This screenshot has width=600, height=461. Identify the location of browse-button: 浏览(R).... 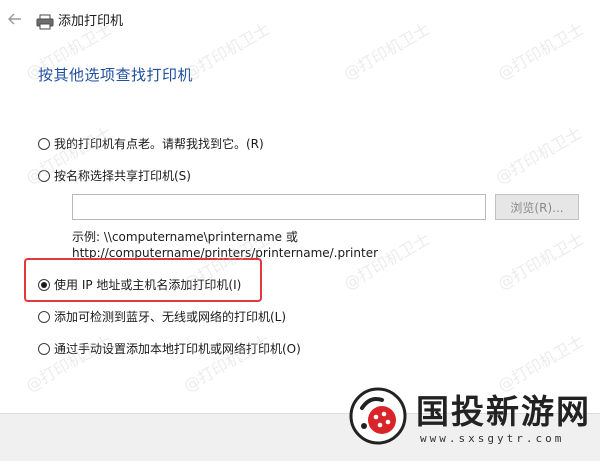
(537, 207).